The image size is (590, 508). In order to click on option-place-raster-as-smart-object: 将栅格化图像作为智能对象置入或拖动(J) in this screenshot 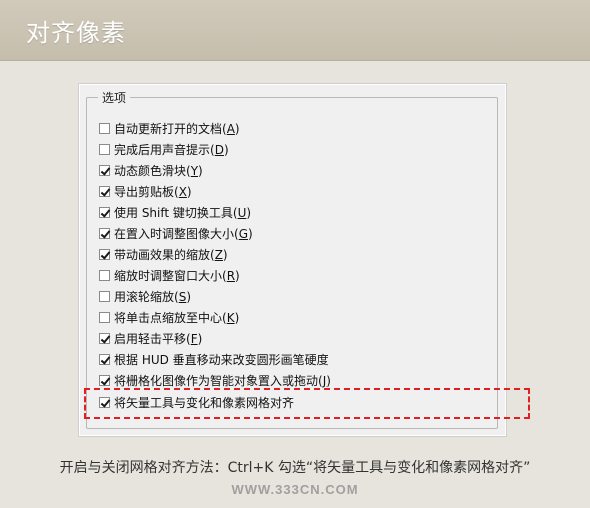, I will do `click(215, 380)`.